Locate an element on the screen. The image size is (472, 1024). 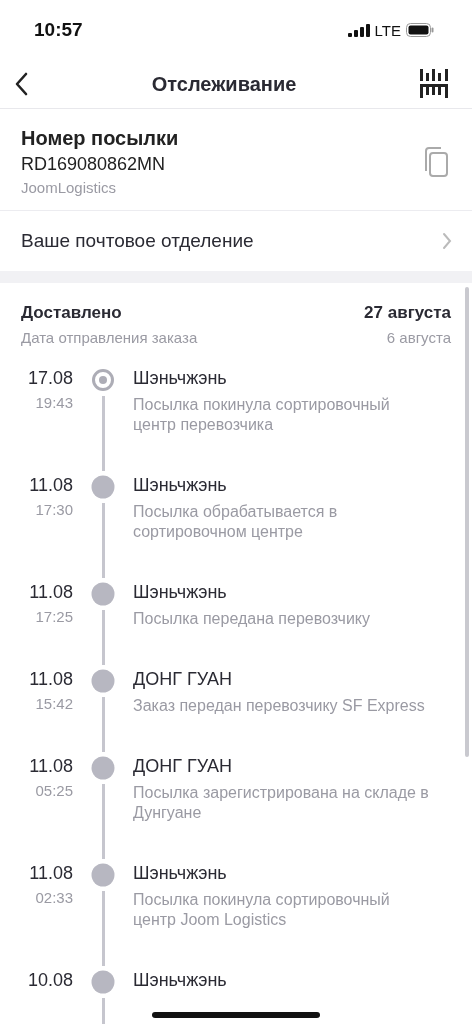
tracking-number: RD169080862MN is located at coordinates (94, 164).